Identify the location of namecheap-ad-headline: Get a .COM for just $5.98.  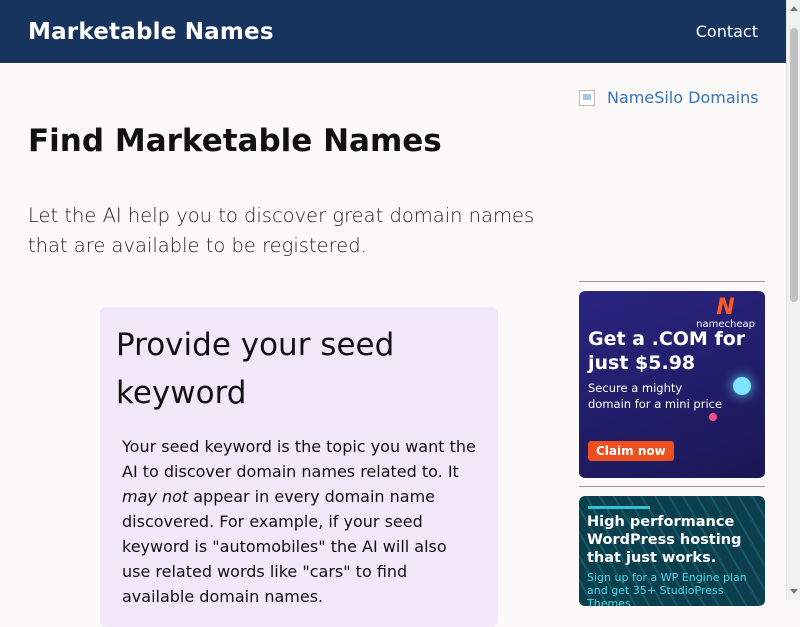
(667, 351).